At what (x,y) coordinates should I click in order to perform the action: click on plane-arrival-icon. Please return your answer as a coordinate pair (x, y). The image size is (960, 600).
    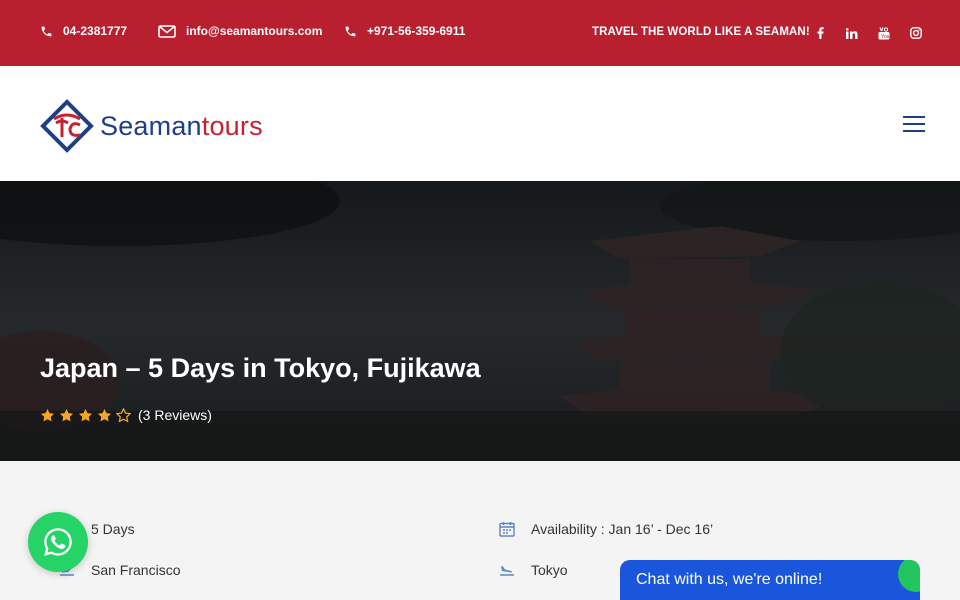
    Looking at the image, I should click on (507, 571).